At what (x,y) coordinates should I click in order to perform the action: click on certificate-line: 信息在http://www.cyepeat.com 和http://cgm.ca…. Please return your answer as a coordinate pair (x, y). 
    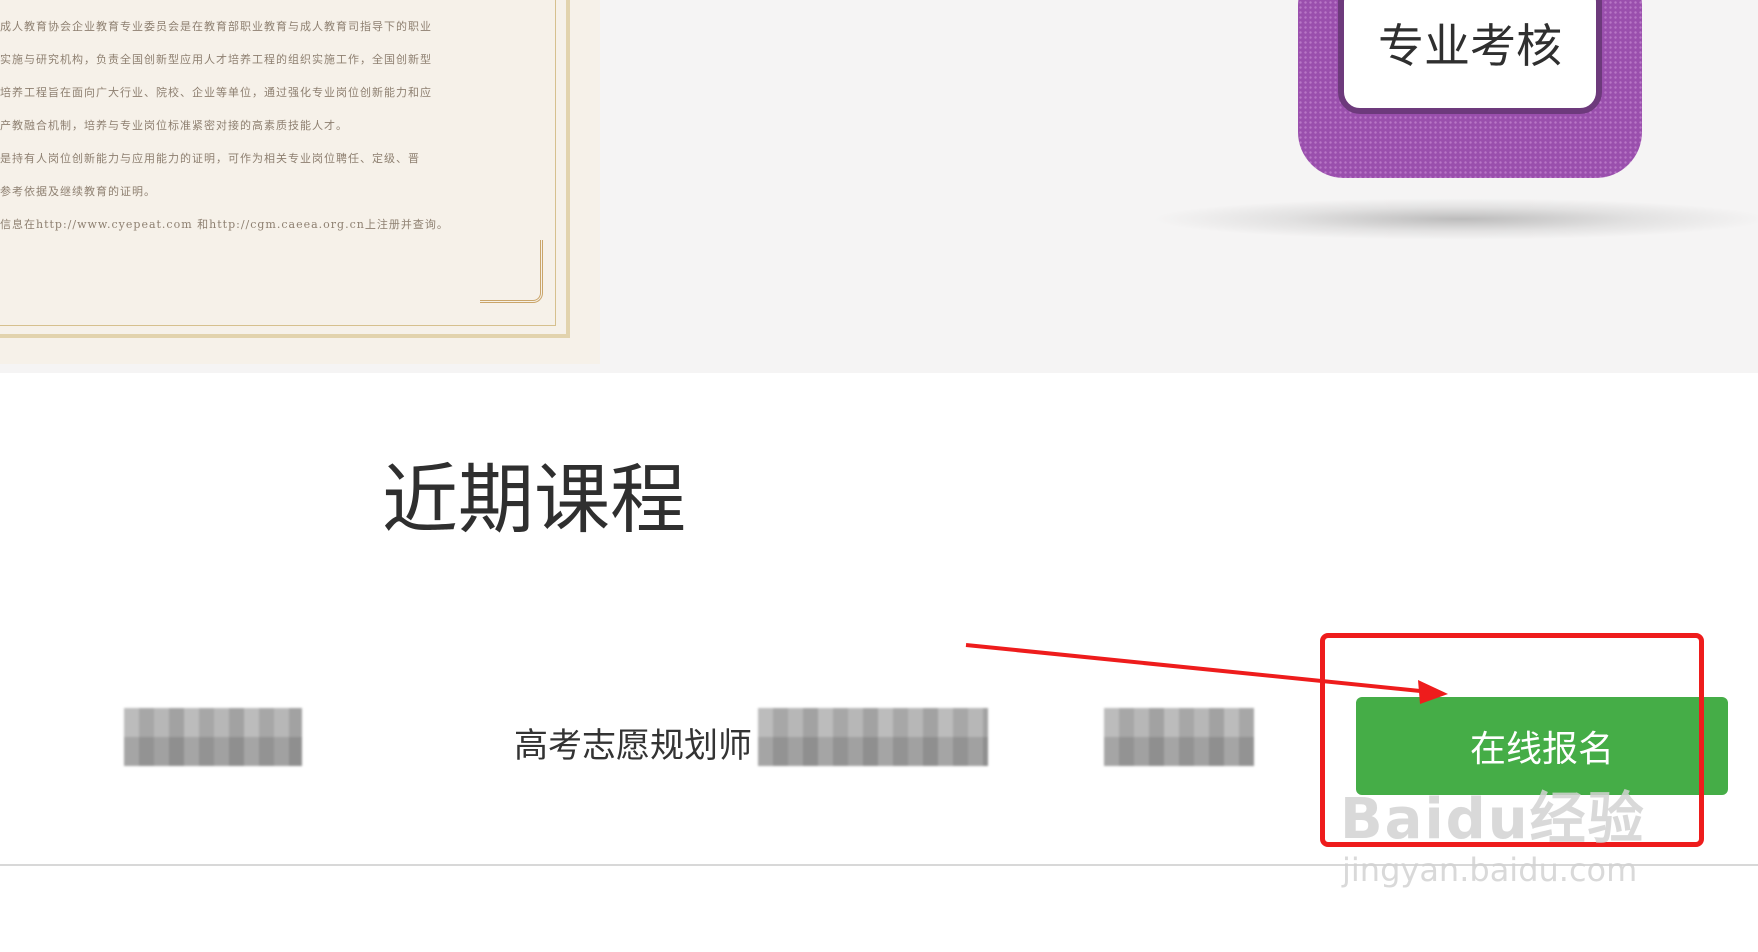
    Looking at the image, I should click on (224, 224).